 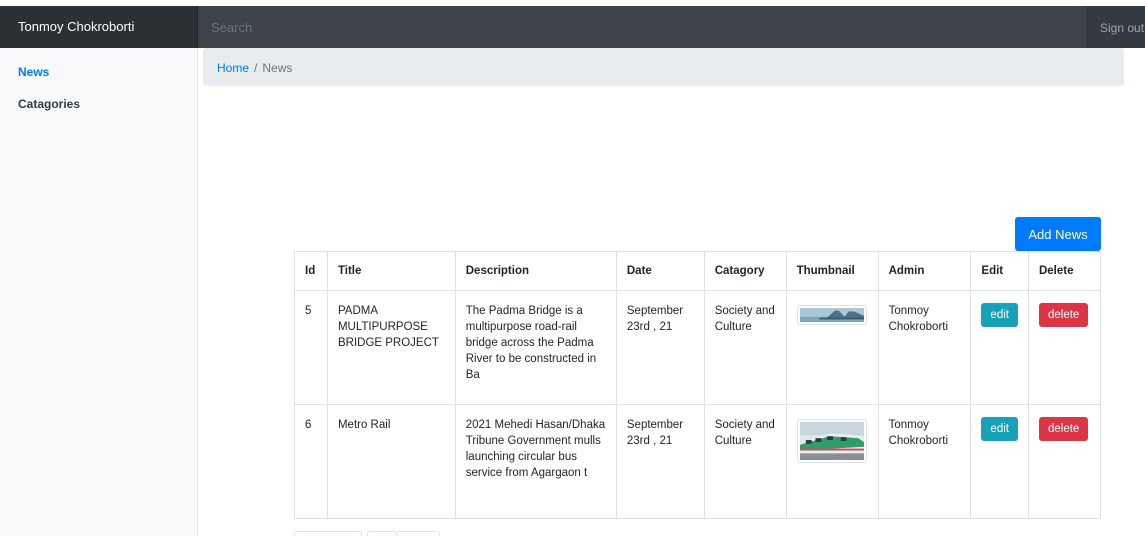 What do you see at coordinates (311, 347) in the screenshot?
I see `cell-id: 5` at bounding box center [311, 347].